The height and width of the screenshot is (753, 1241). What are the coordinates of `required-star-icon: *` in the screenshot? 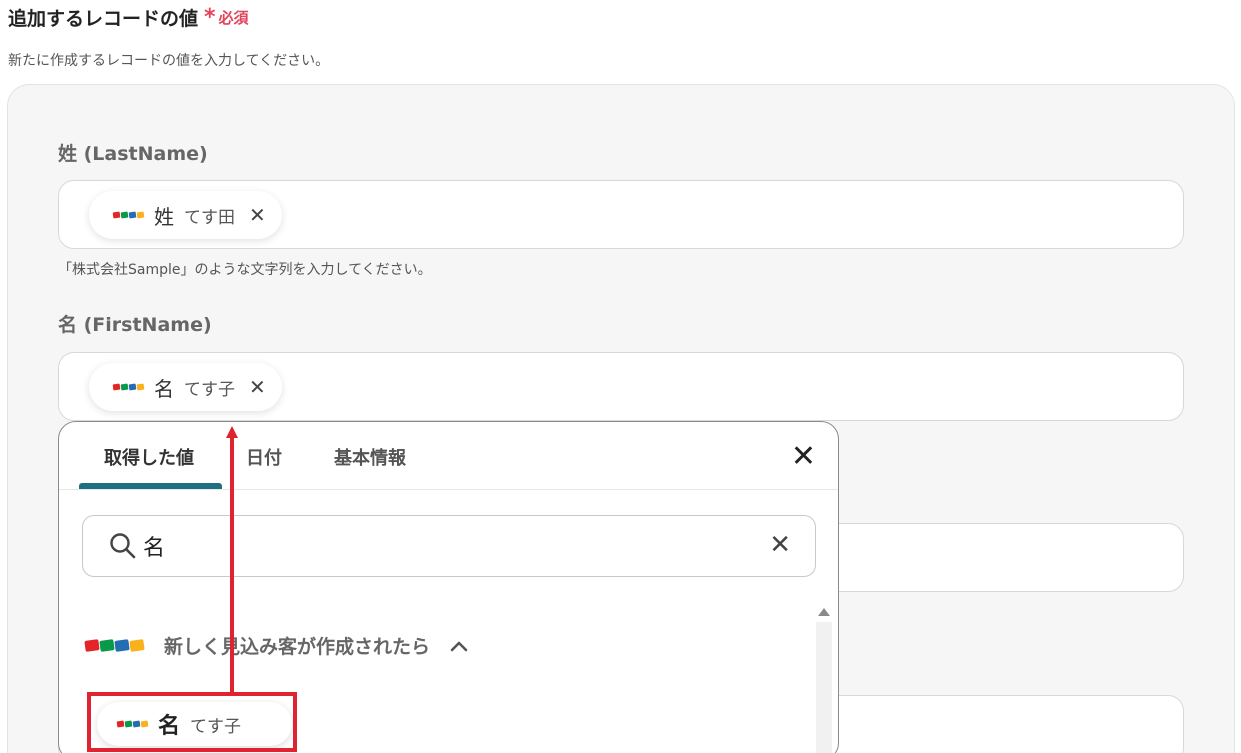 It's located at (210, 17).